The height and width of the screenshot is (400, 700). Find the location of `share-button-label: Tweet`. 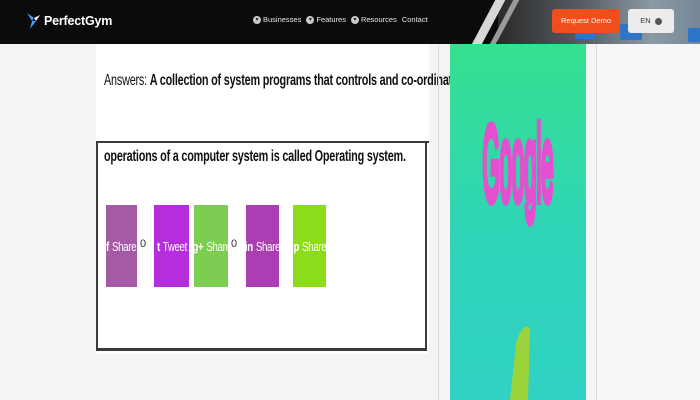

share-button-label: Tweet is located at coordinates (174, 246).